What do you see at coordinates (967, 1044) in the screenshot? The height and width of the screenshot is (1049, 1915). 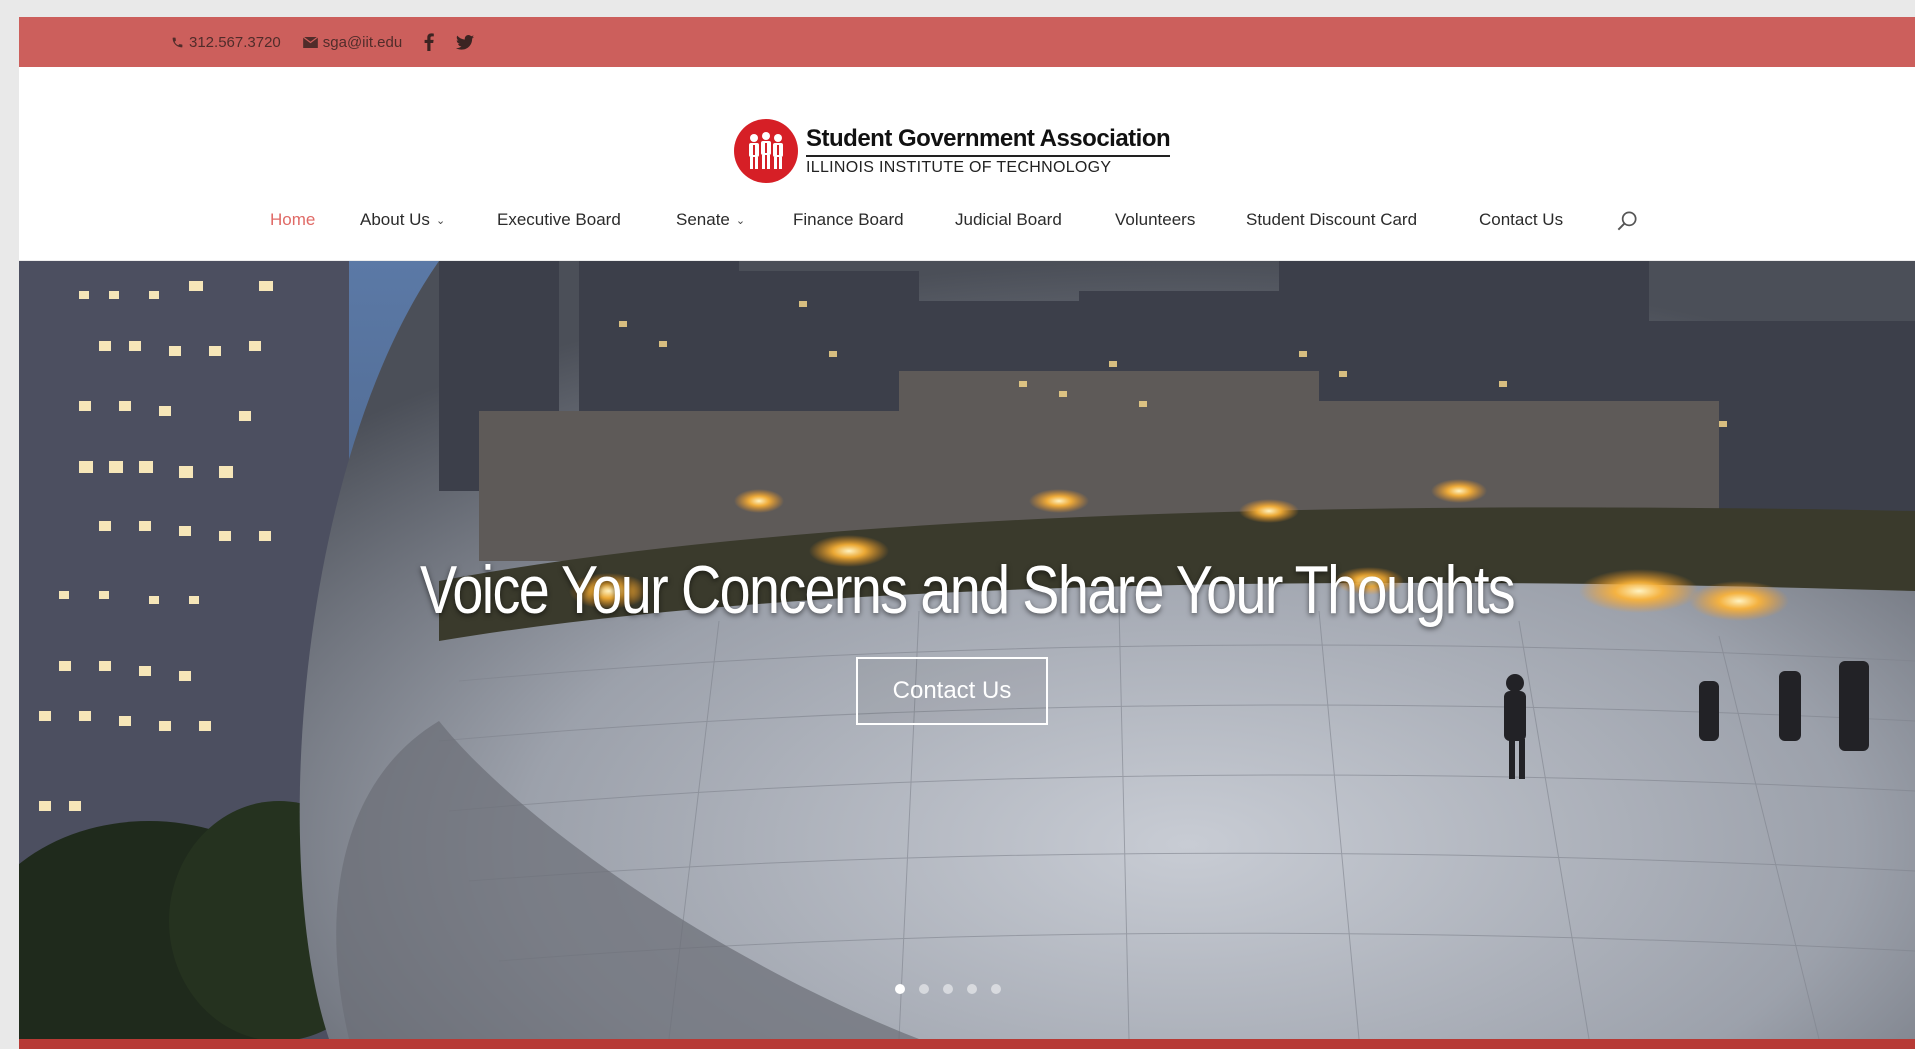 I see `bottom-accent-bar` at bounding box center [967, 1044].